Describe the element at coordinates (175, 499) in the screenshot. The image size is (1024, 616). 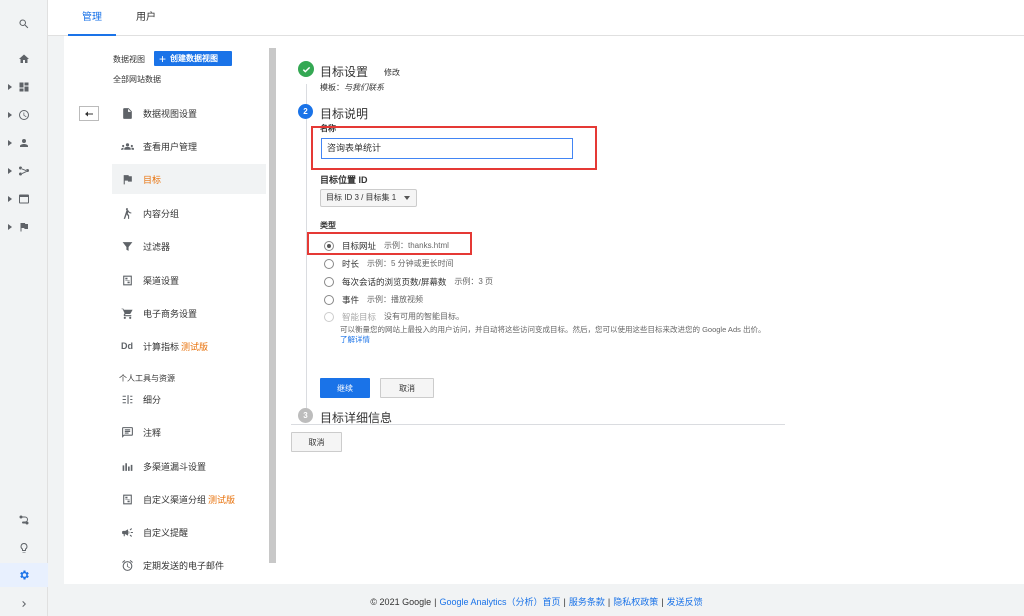
I see `sidebar-item-label: 自定义渠道分组` at that location.